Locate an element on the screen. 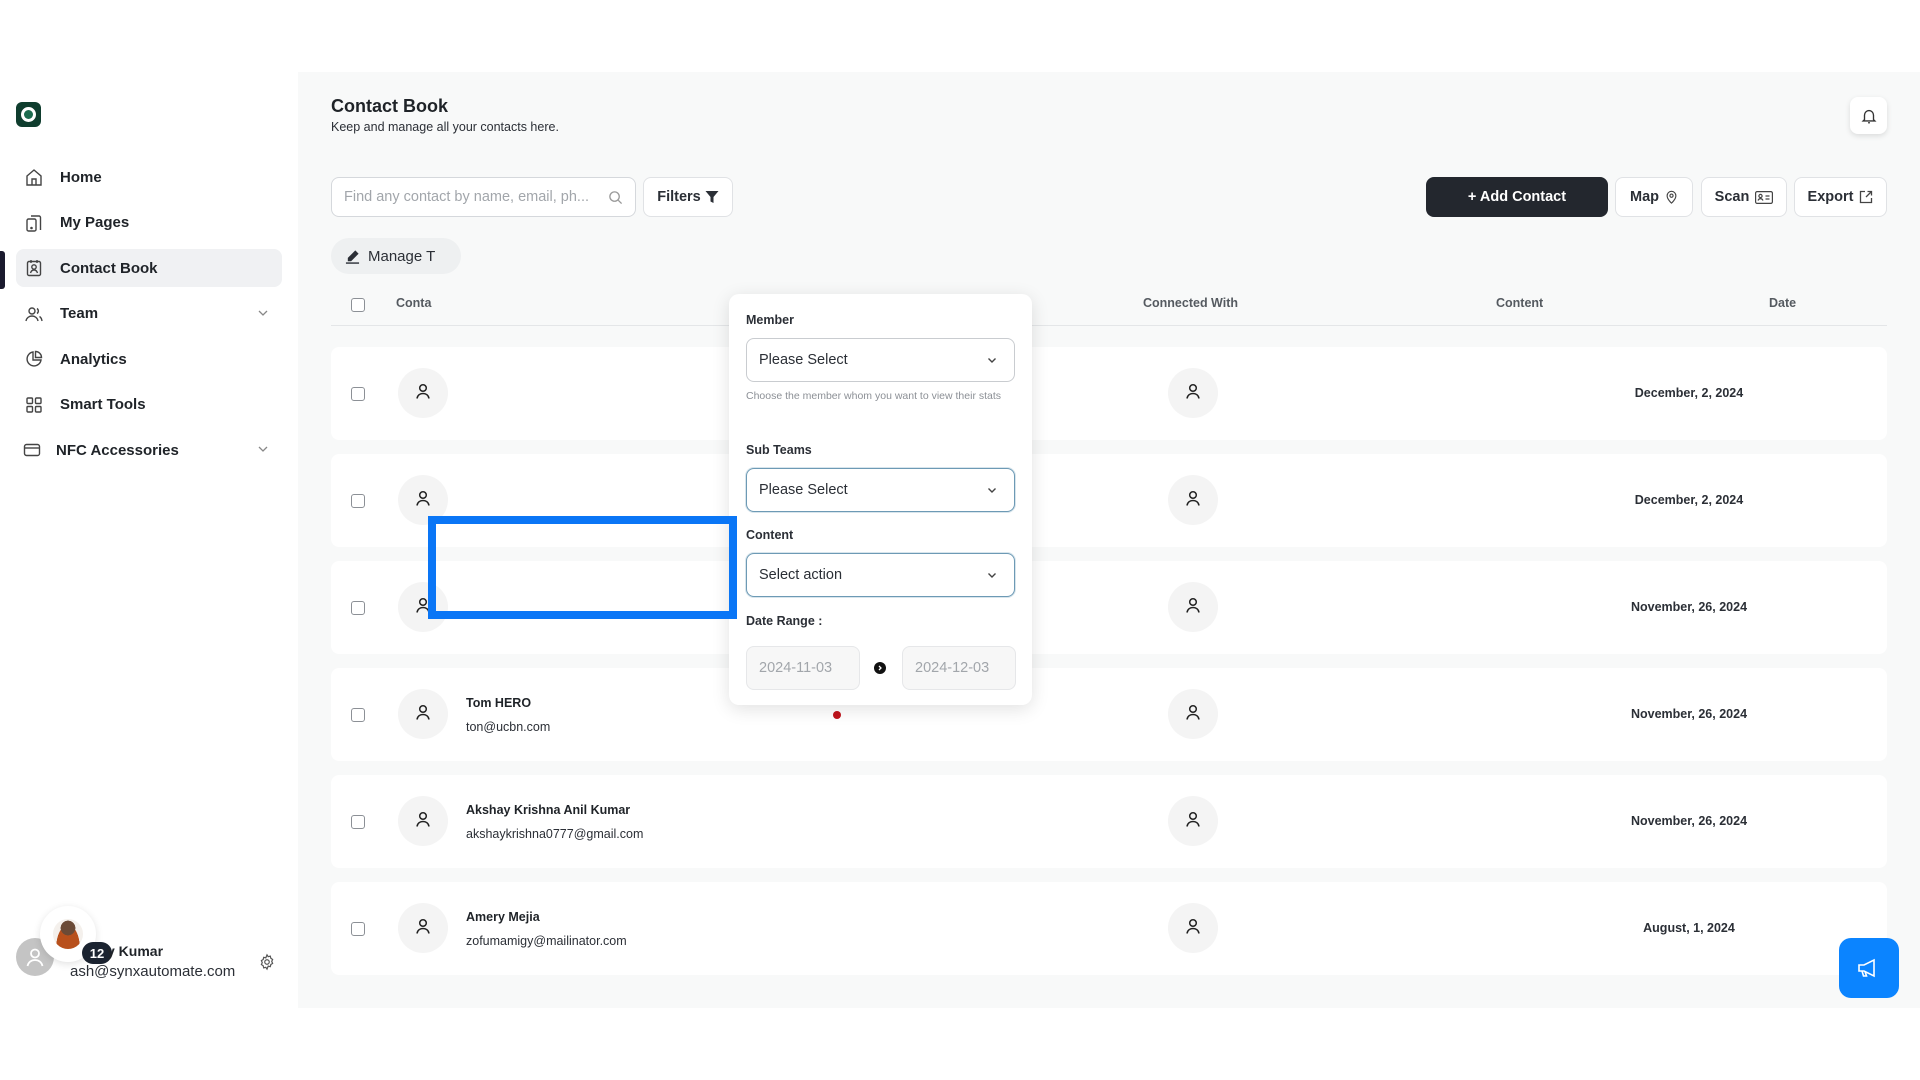  map-pin-icon is located at coordinates (1671, 197).